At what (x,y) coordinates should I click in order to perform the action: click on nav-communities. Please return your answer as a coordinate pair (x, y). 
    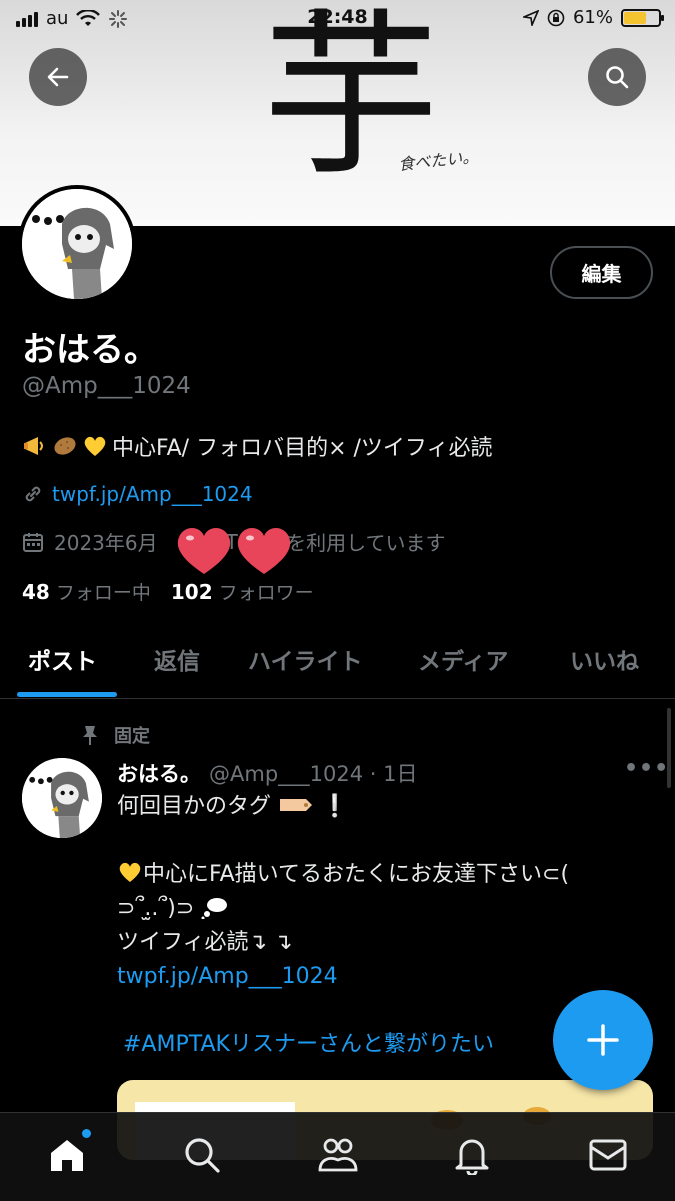
    Looking at the image, I should click on (338, 1155).